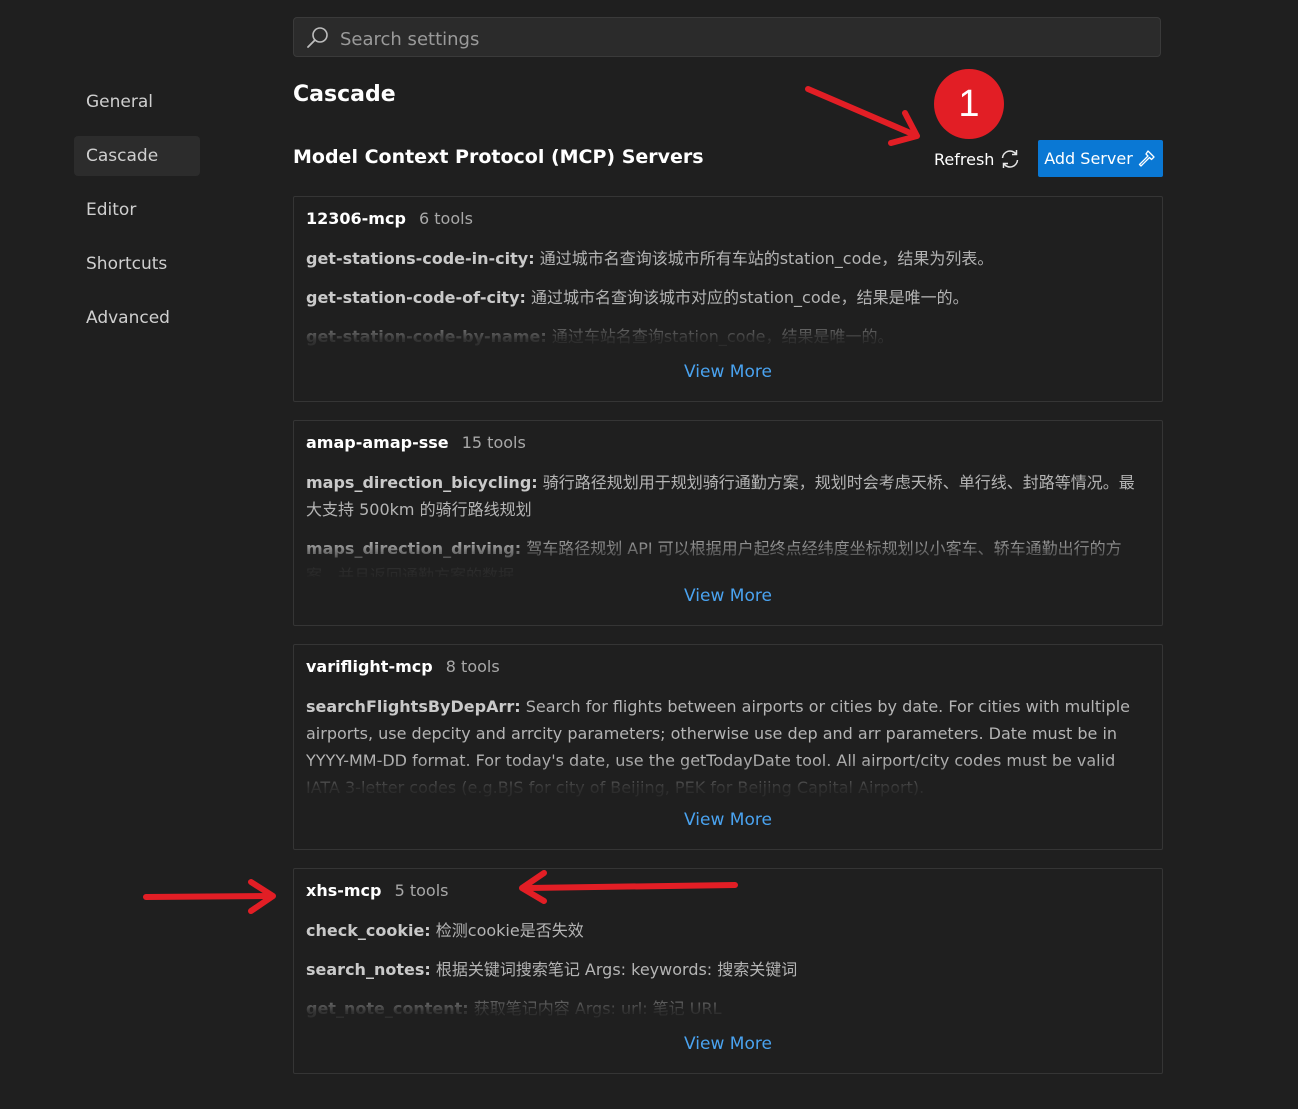 This screenshot has height=1109, width=1298. Describe the element at coordinates (421, 890) in the screenshot. I see `tool-count: 5 tools` at that location.